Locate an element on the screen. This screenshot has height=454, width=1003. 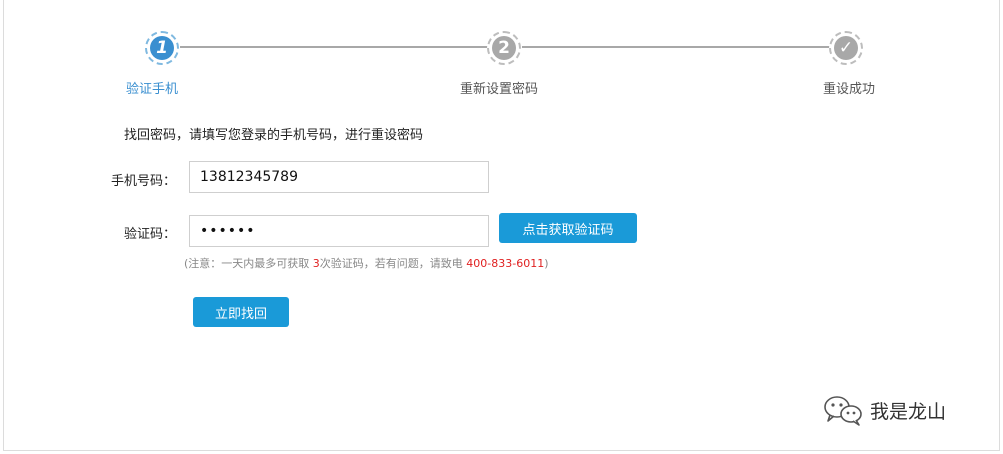
watermark-text: 我是龙山 is located at coordinates (908, 411).